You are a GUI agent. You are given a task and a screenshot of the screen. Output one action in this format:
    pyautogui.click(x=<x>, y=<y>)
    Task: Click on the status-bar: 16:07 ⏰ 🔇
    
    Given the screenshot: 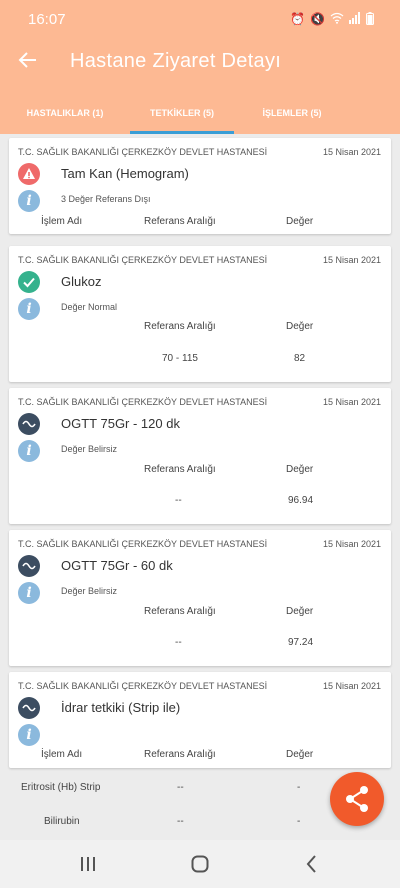 What is the action you would take?
    pyautogui.click(x=200, y=18)
    